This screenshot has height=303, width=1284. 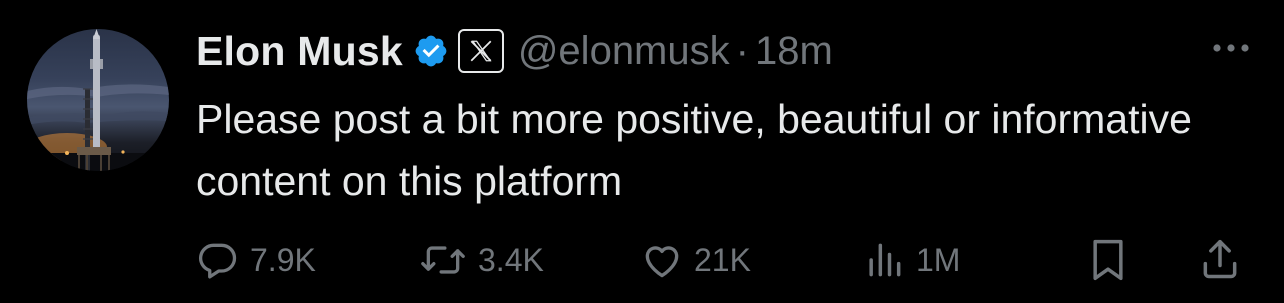 I want to click on bookmark-icon, so click(x=1108, y=260).